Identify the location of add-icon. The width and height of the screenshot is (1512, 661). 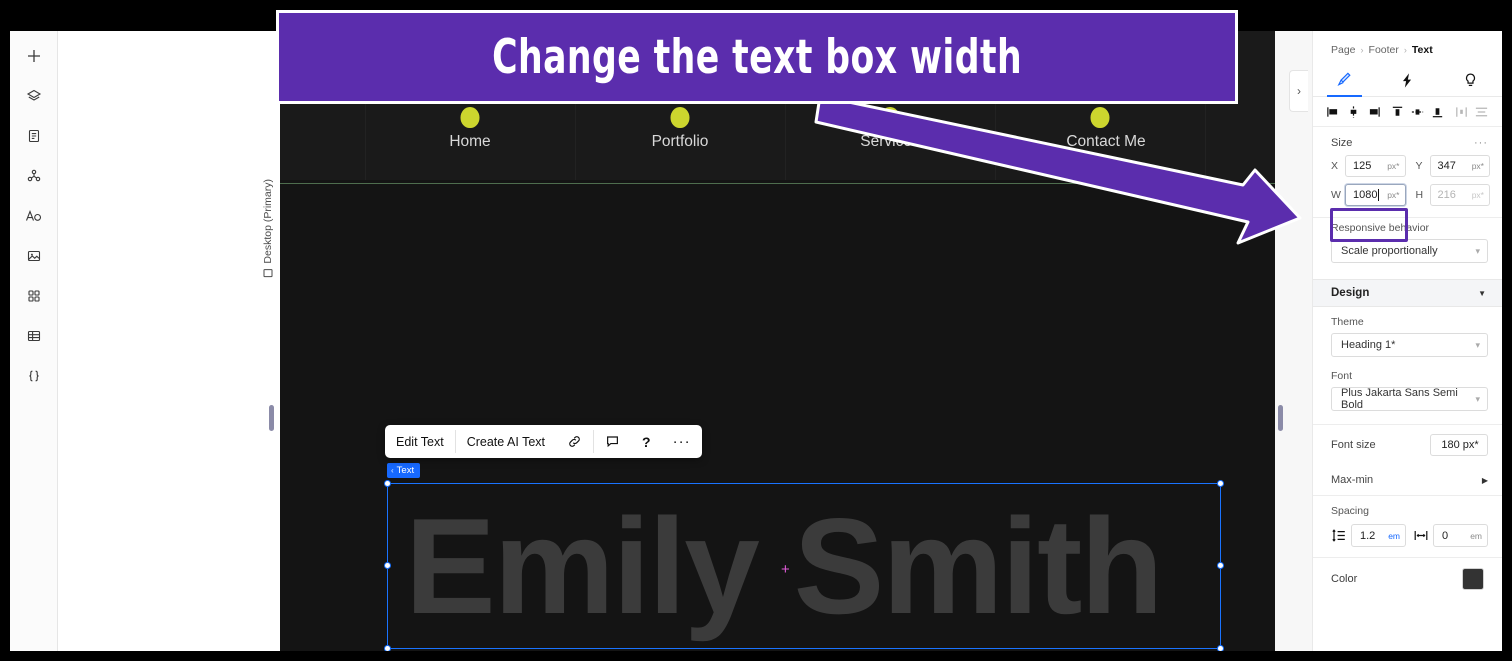
(34, 56).